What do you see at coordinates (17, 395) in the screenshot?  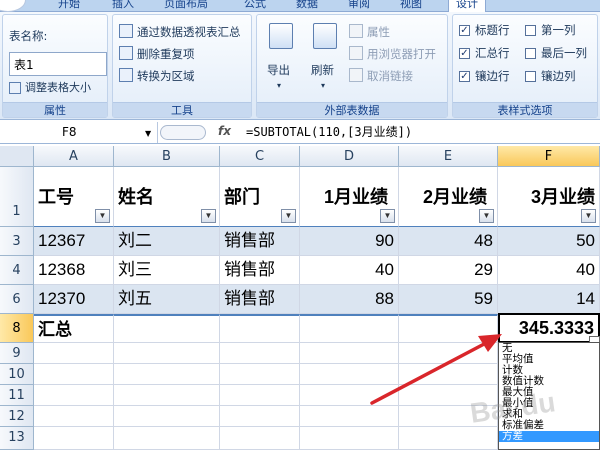 I see `row-header: 11` at bounding box center [17, 395].